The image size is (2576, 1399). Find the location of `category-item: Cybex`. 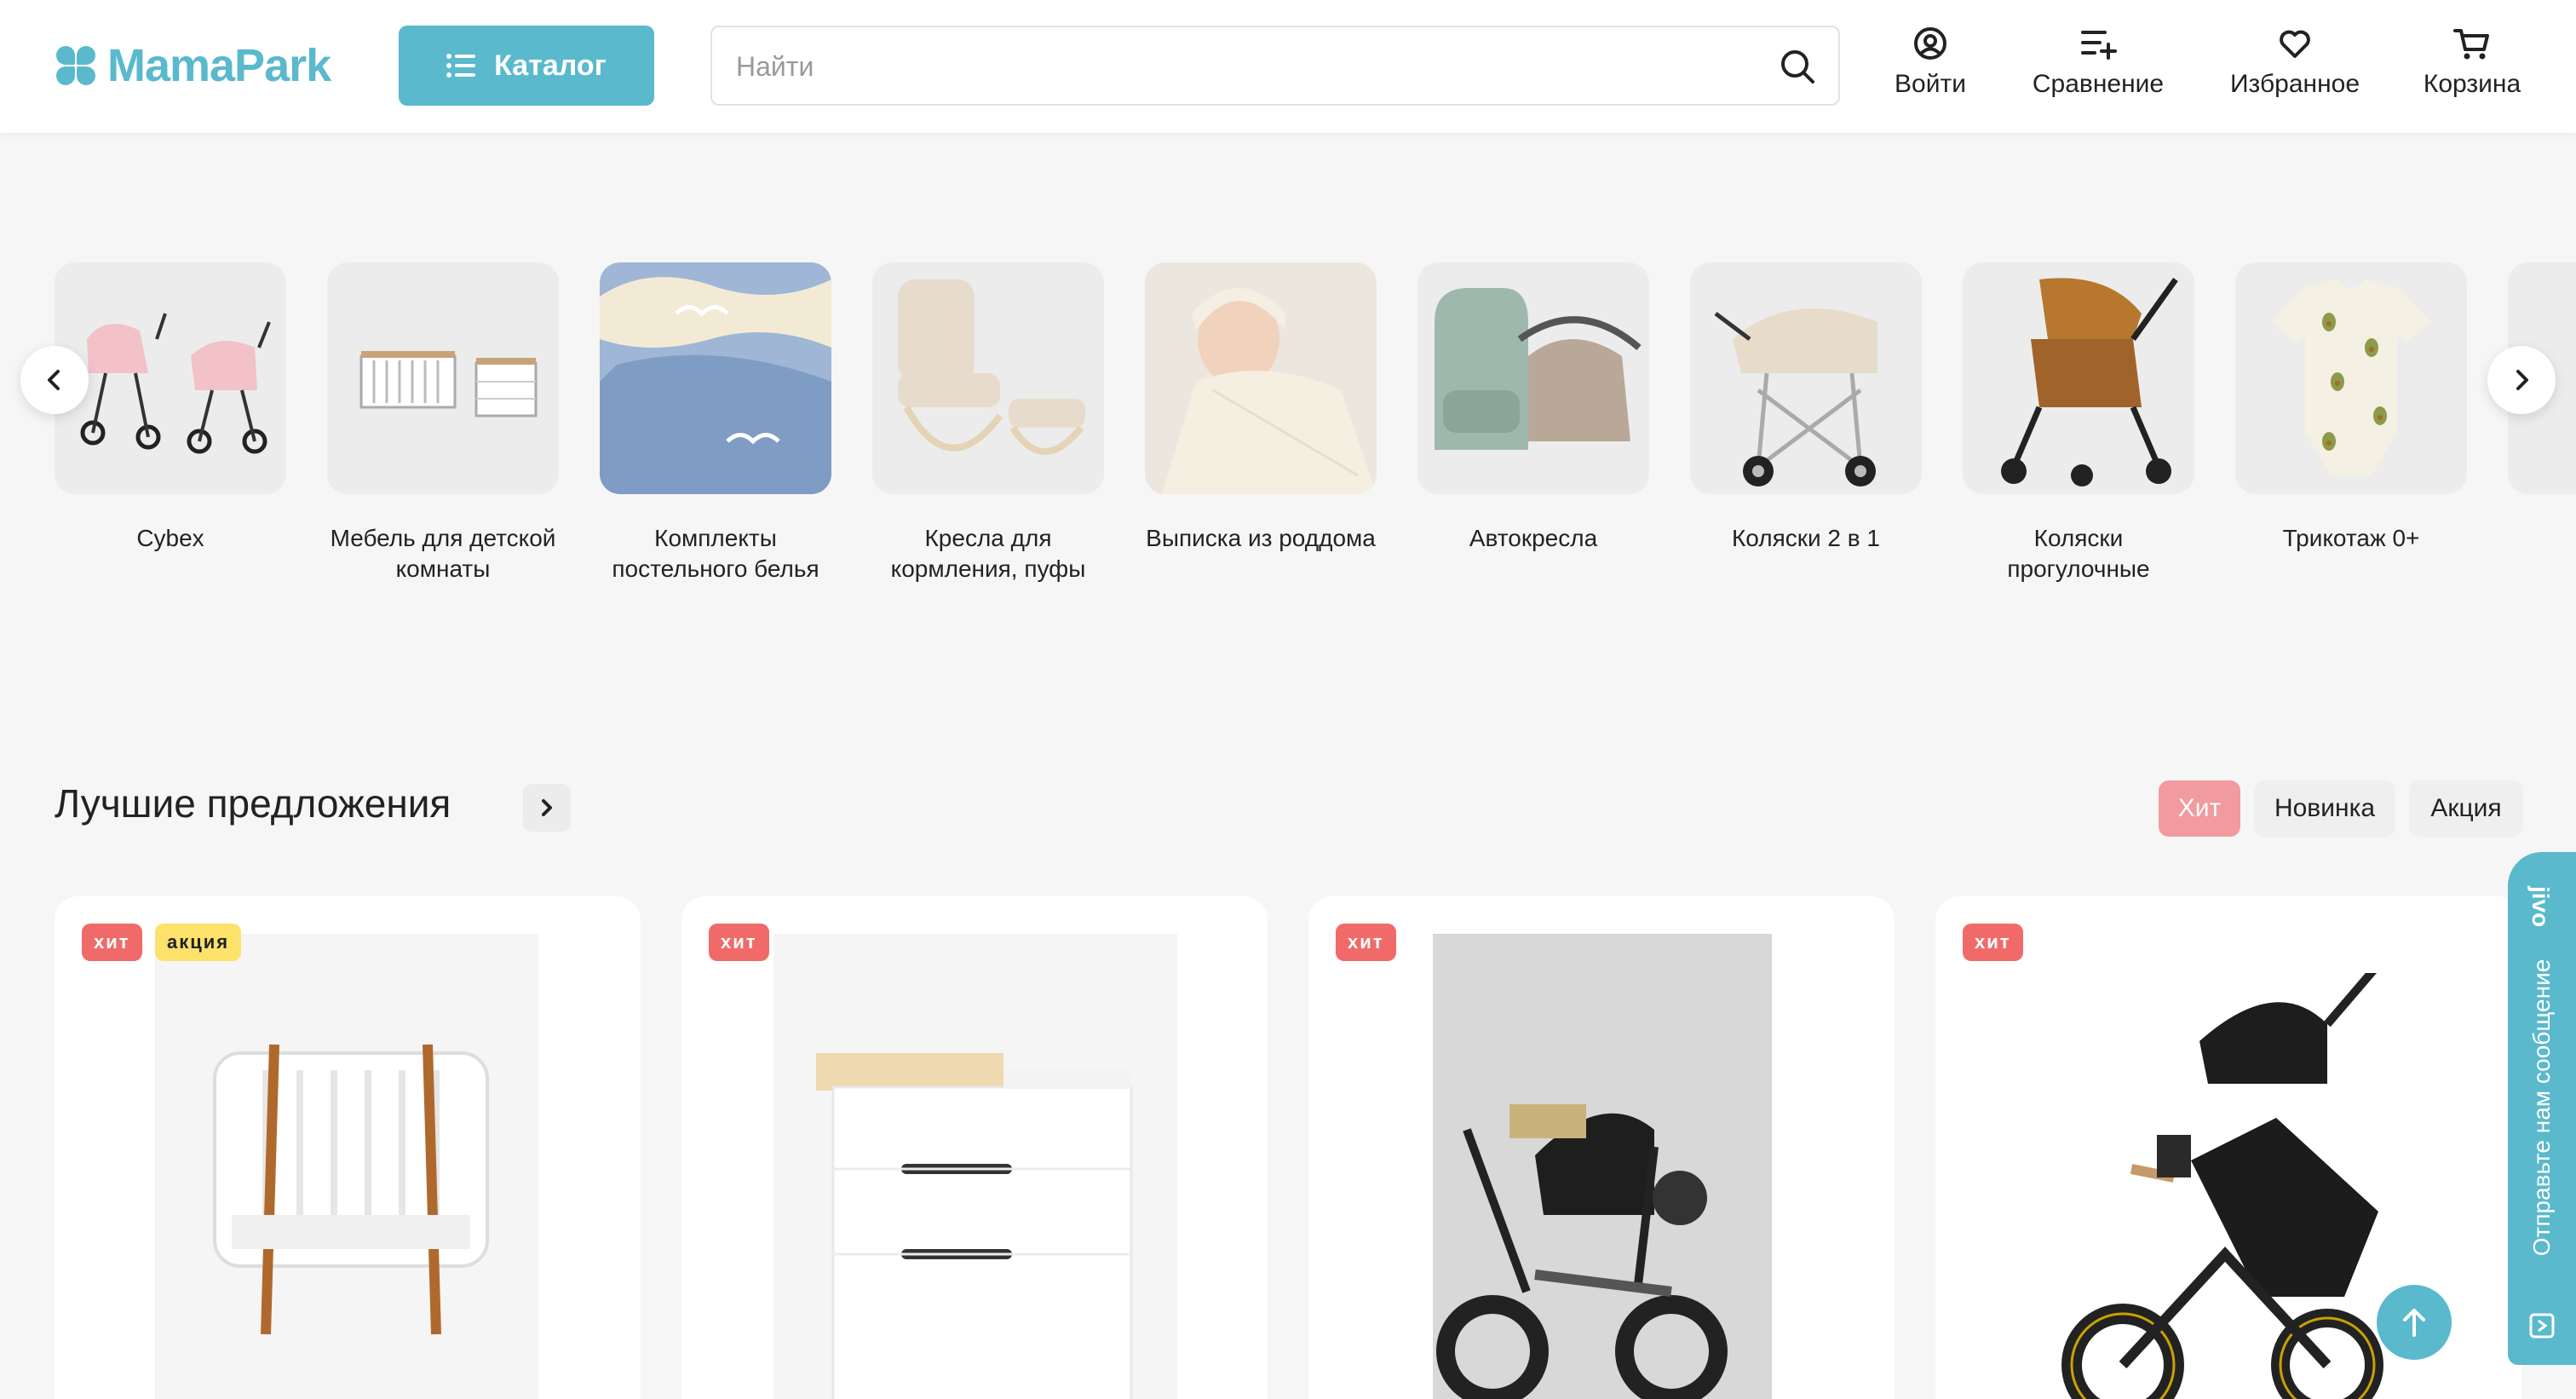

category-item: Cybex is located at coordinates (171, 408).